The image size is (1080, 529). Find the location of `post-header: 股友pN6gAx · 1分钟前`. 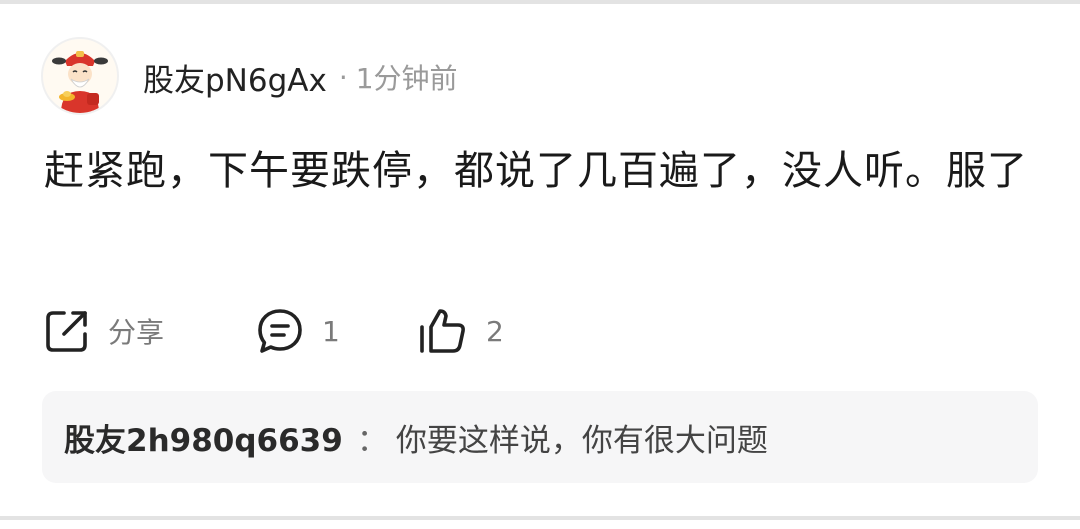

post-header: 股友pN6gAx · 1分钟前 is located at coordinates (300, 77).